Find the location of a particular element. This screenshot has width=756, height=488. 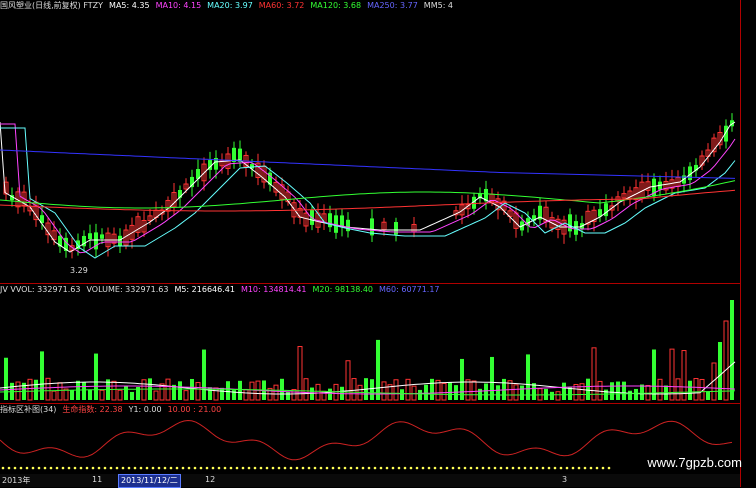

life-index-line is located at coordinates (366, 440).